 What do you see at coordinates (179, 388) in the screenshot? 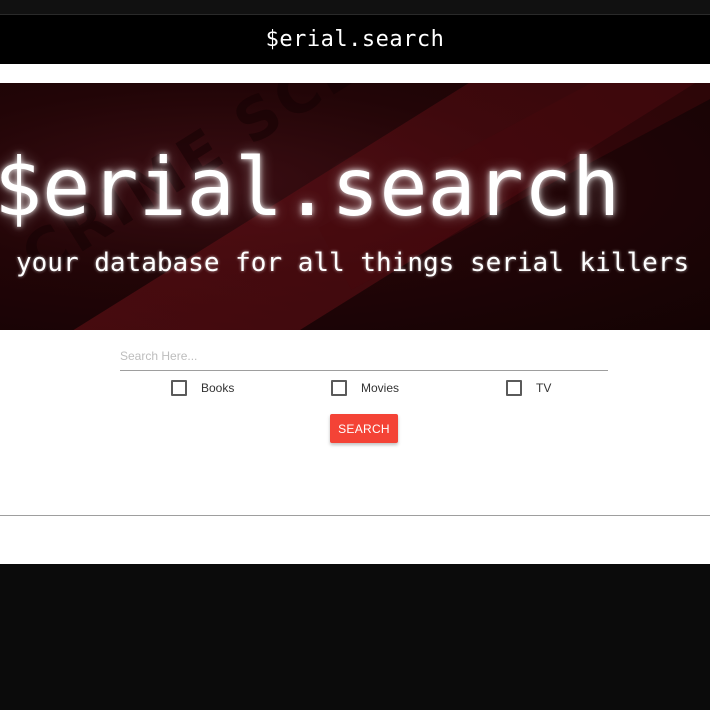
I see `checkbox-books-box` at bounding box center [179, 388].